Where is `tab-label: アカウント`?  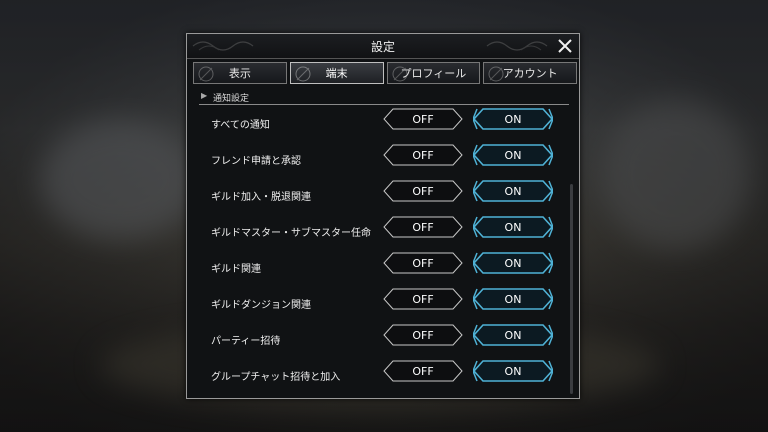
tab-label: アカウント is located at coordinates (530, 73).